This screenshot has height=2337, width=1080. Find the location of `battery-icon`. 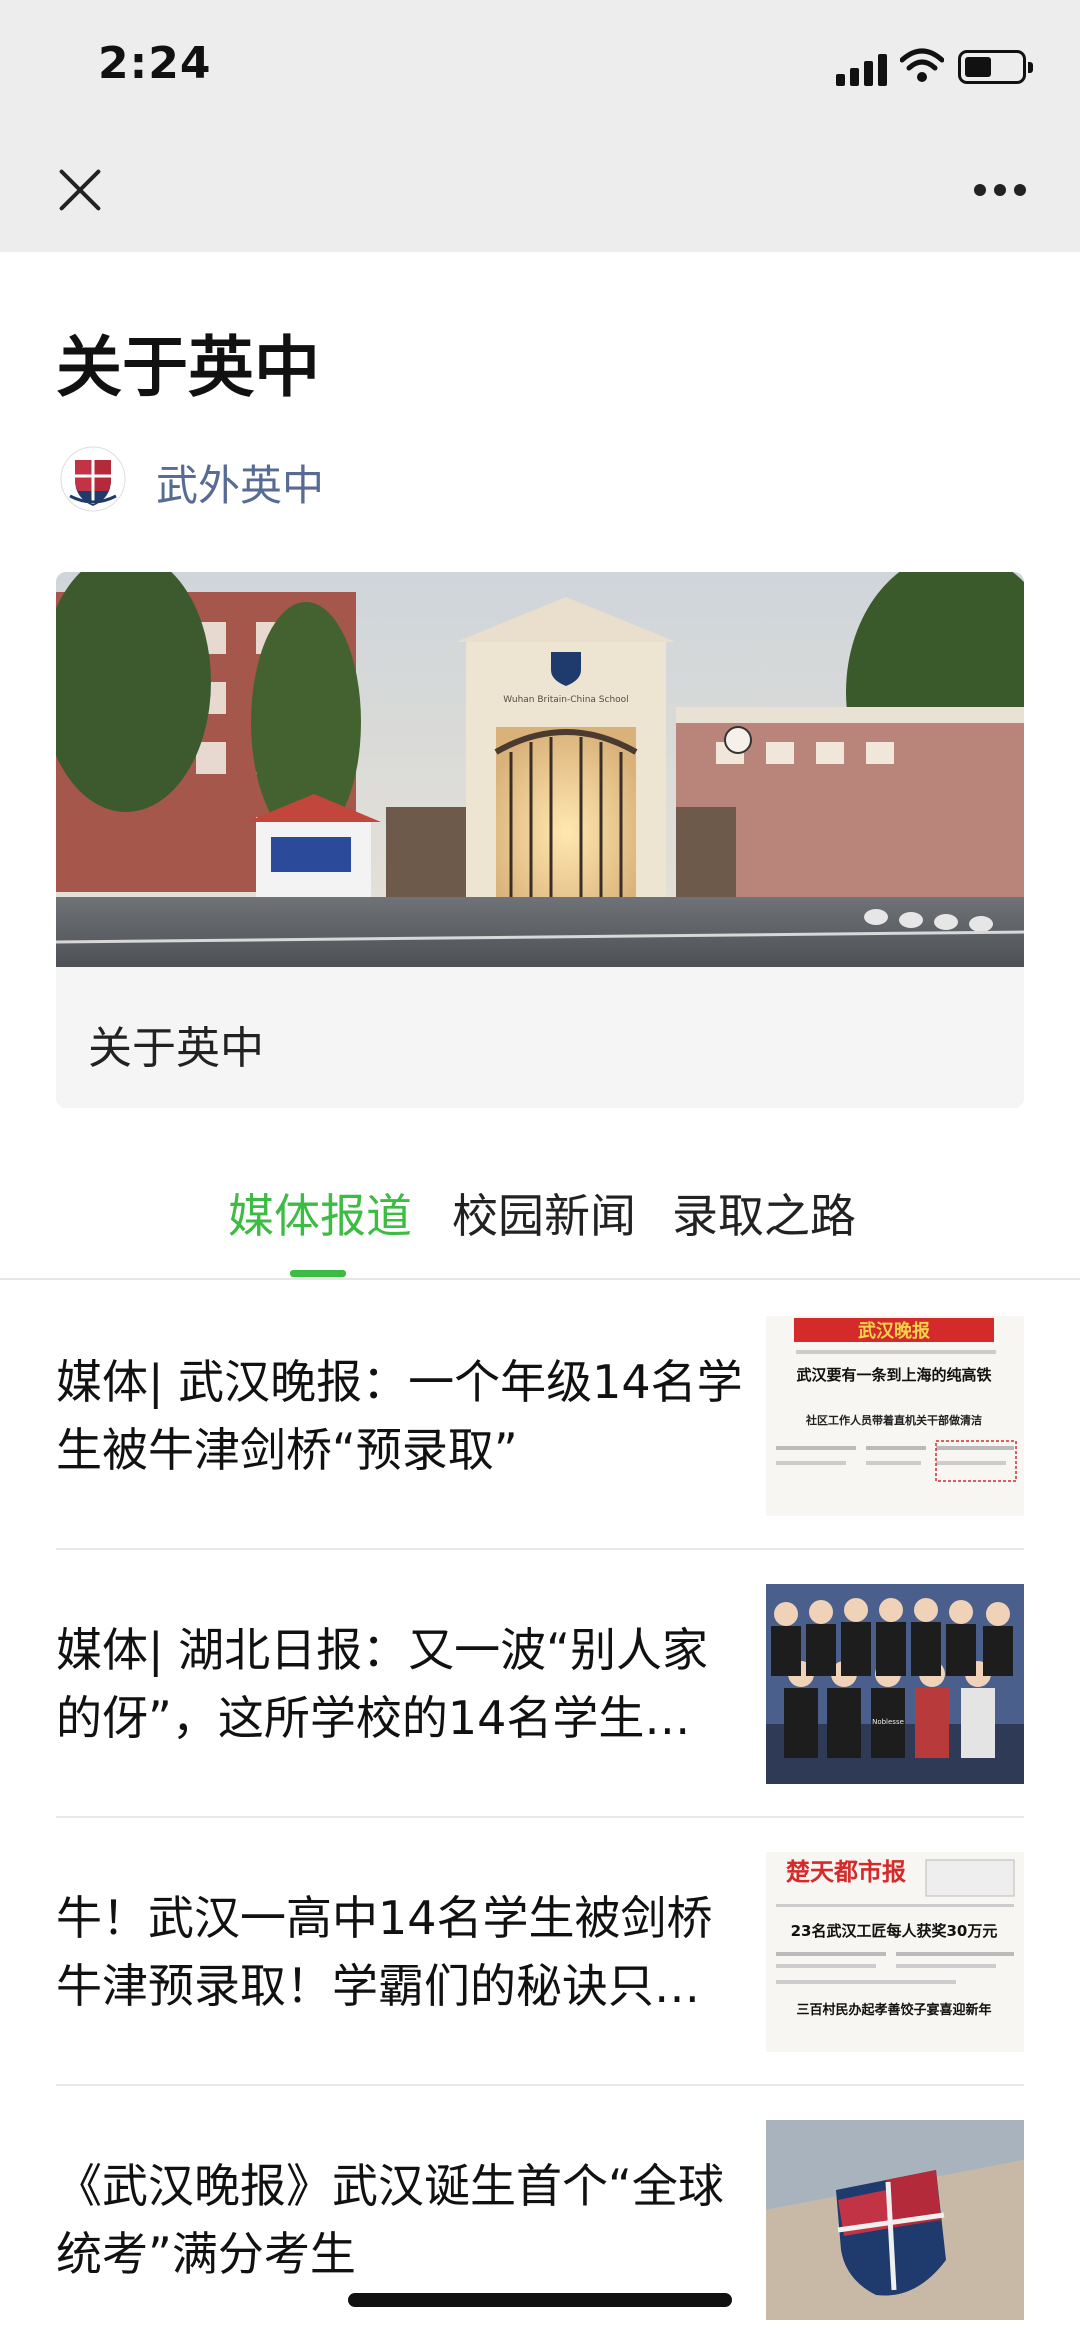

battery-icon is located at coordinates (995, 67).